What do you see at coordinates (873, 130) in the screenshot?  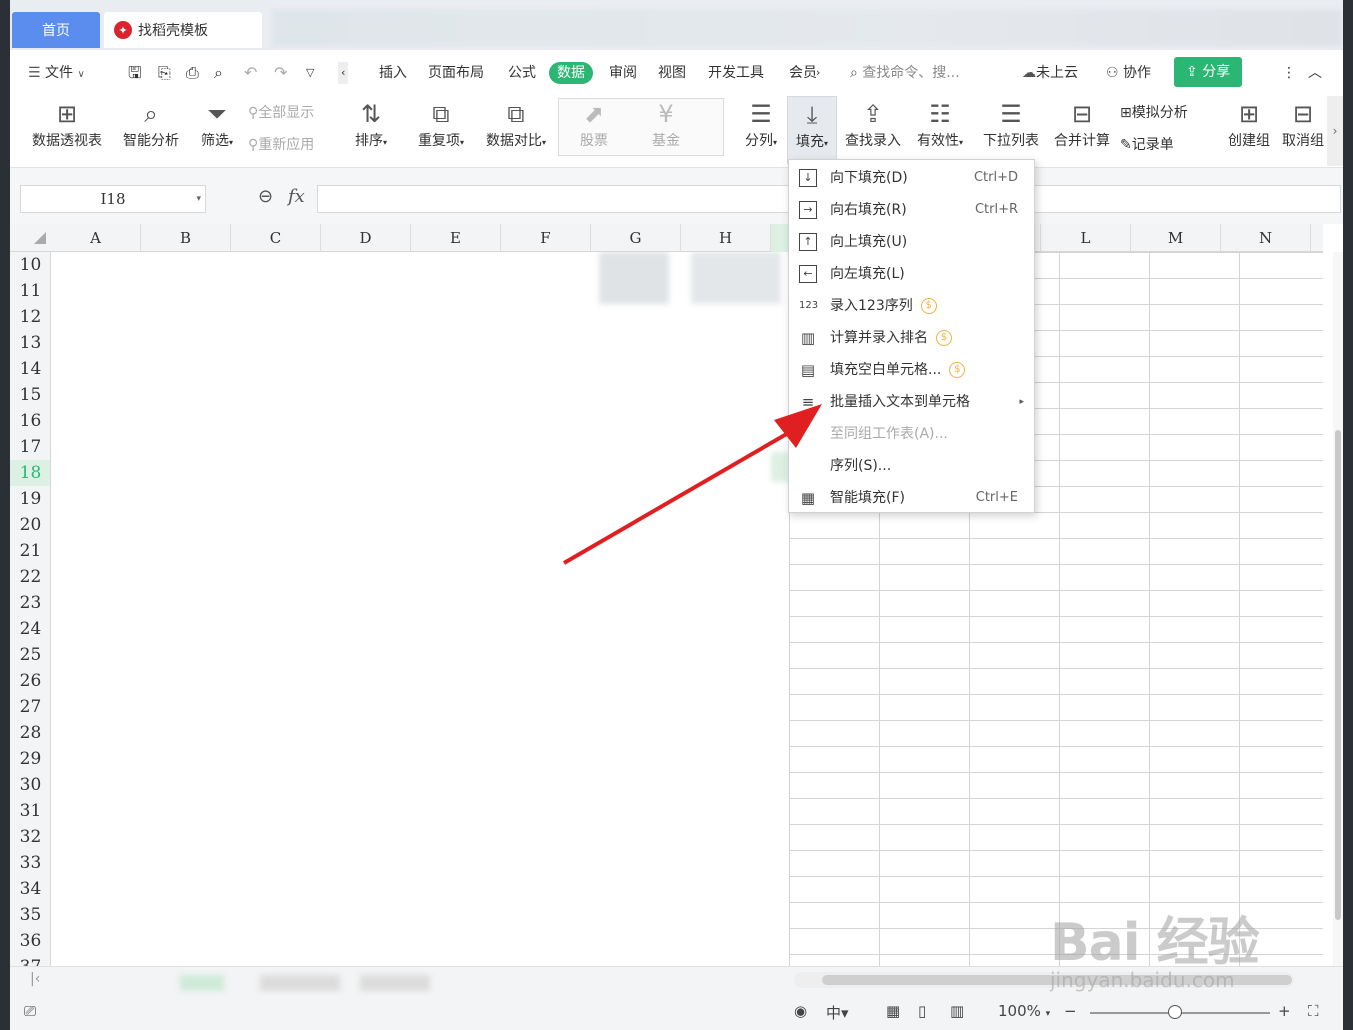 I see `lookup-entry-button: ⇪ 查找录入` at bounding box center [873, 130].